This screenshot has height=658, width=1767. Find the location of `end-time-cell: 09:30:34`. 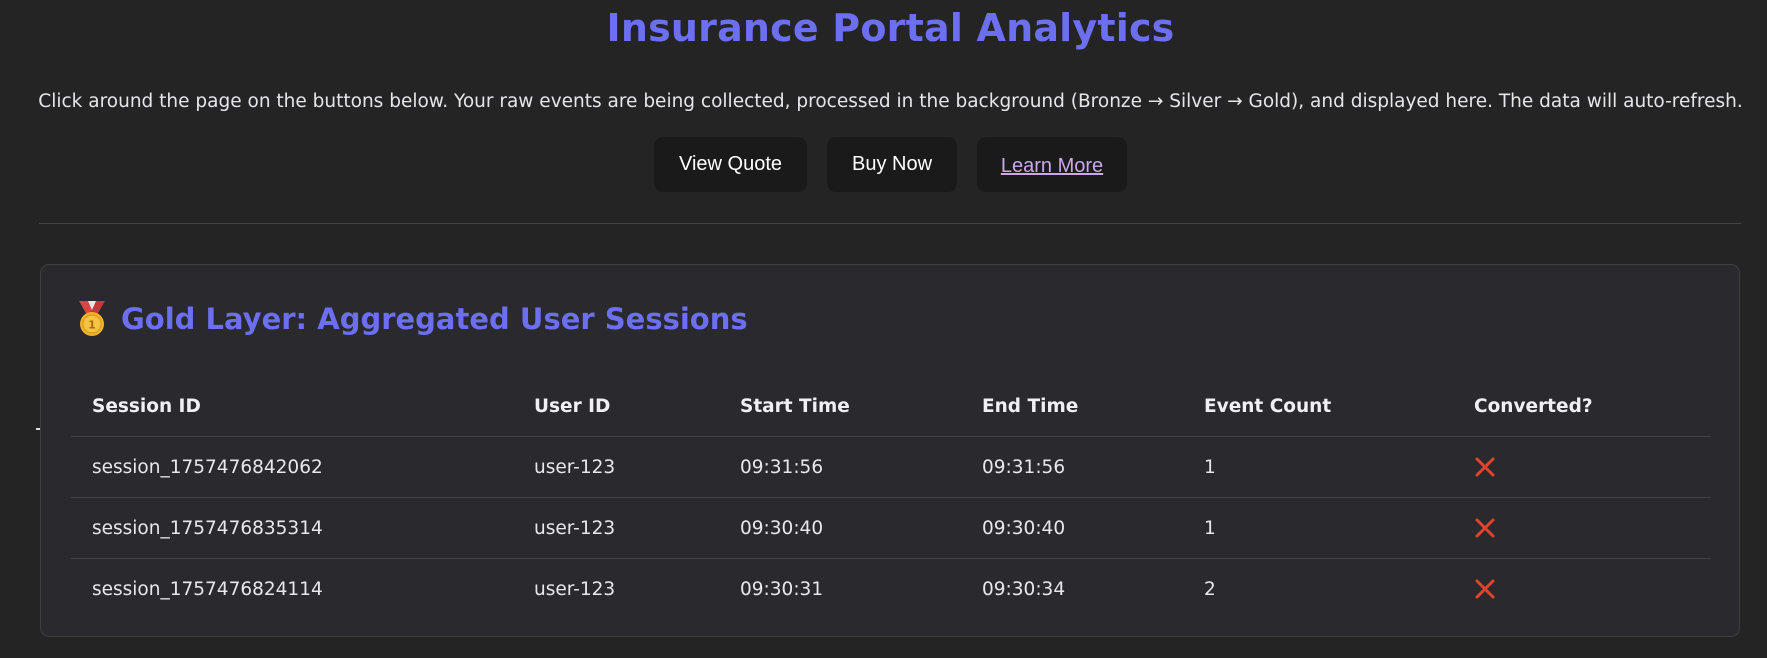

end-time-cell: 09:30:34 is located at coordinates (1024, 589).